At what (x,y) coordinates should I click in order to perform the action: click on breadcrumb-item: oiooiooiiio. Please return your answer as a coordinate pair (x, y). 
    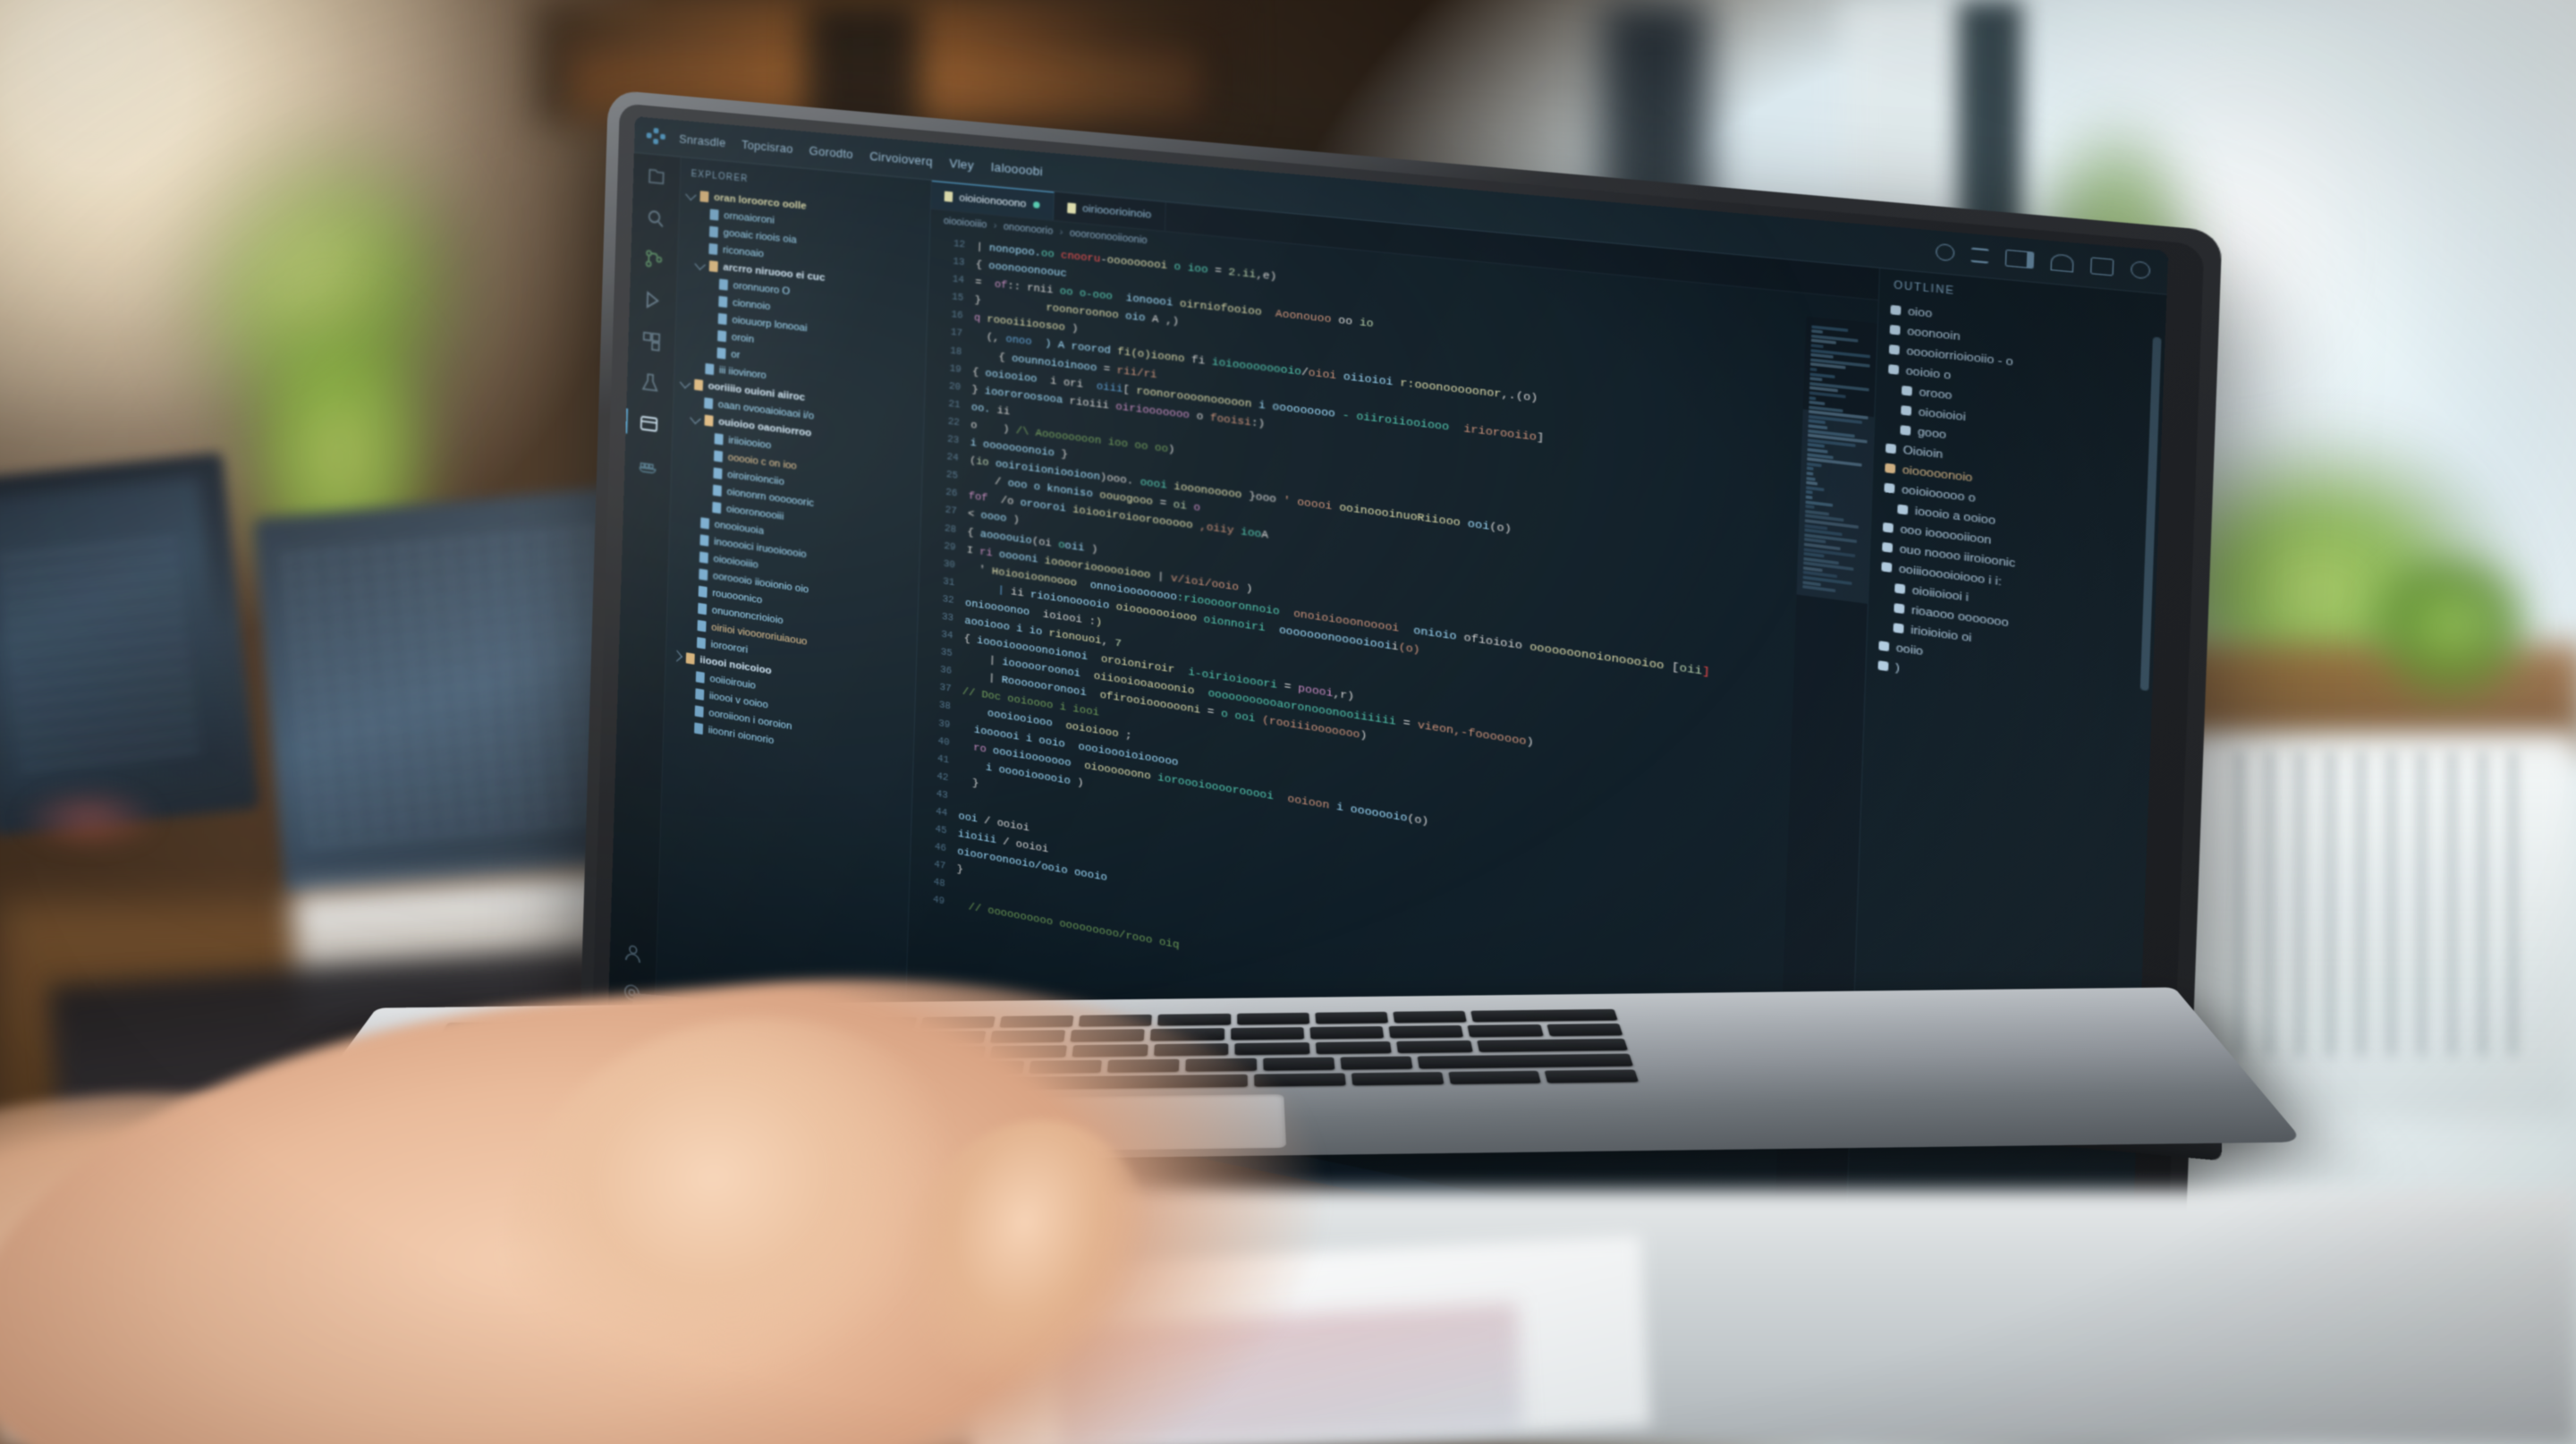
    Looking at the image, I should click on (965, 224).